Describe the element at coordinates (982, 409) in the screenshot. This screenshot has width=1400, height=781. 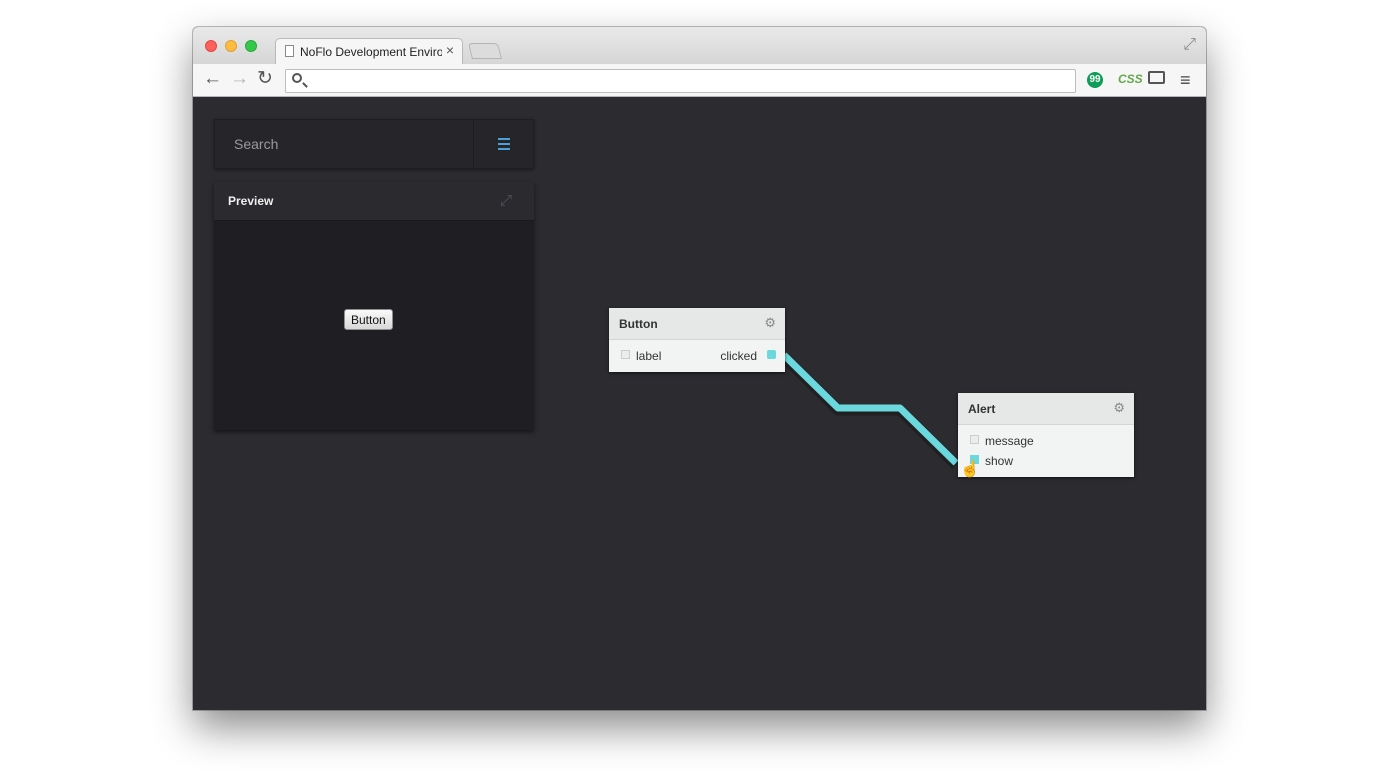
I see `node-title: Alert` at that location.